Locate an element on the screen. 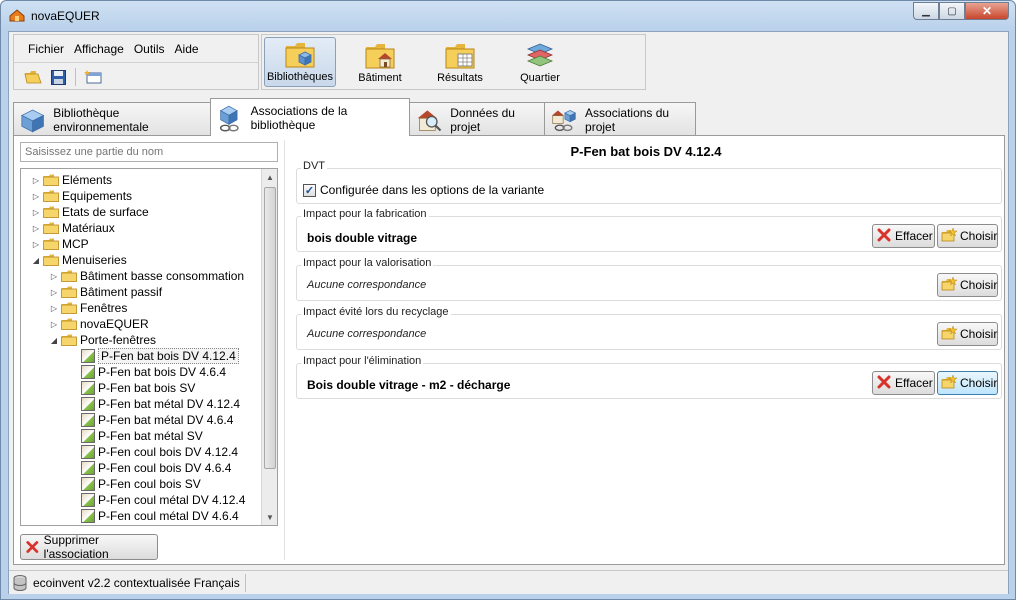 Image resolution: width=1016 pixels, height=600 pixels. menu-aide: Aide is located at coordinates (187, 49).